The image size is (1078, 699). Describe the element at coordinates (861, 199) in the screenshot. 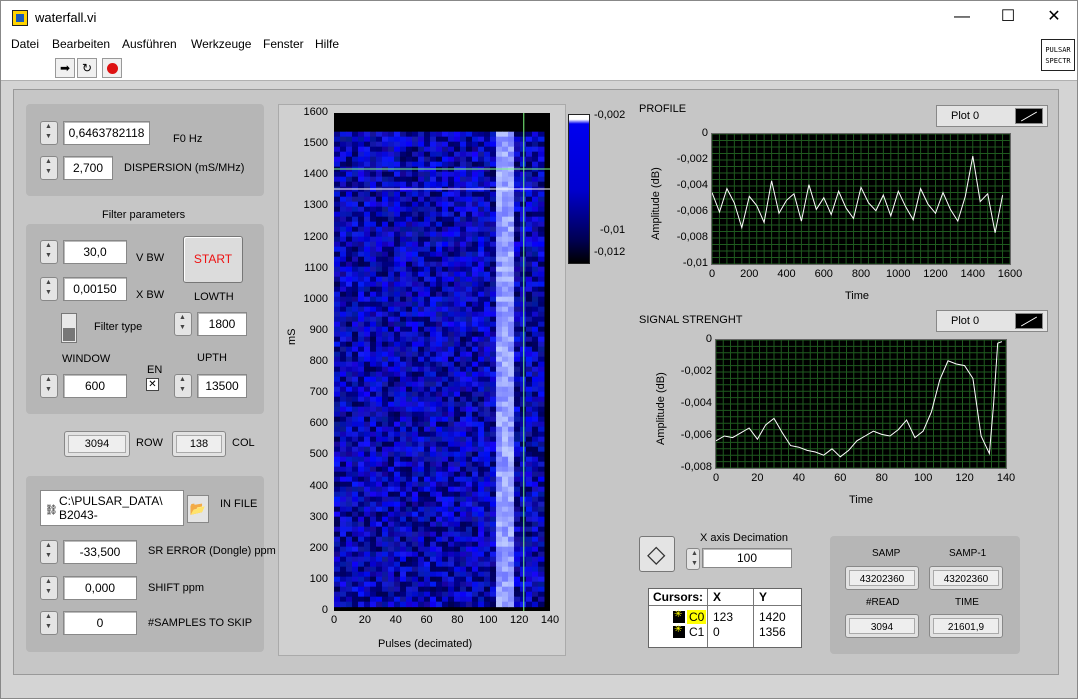

I see `profile-plot-area` at that location.